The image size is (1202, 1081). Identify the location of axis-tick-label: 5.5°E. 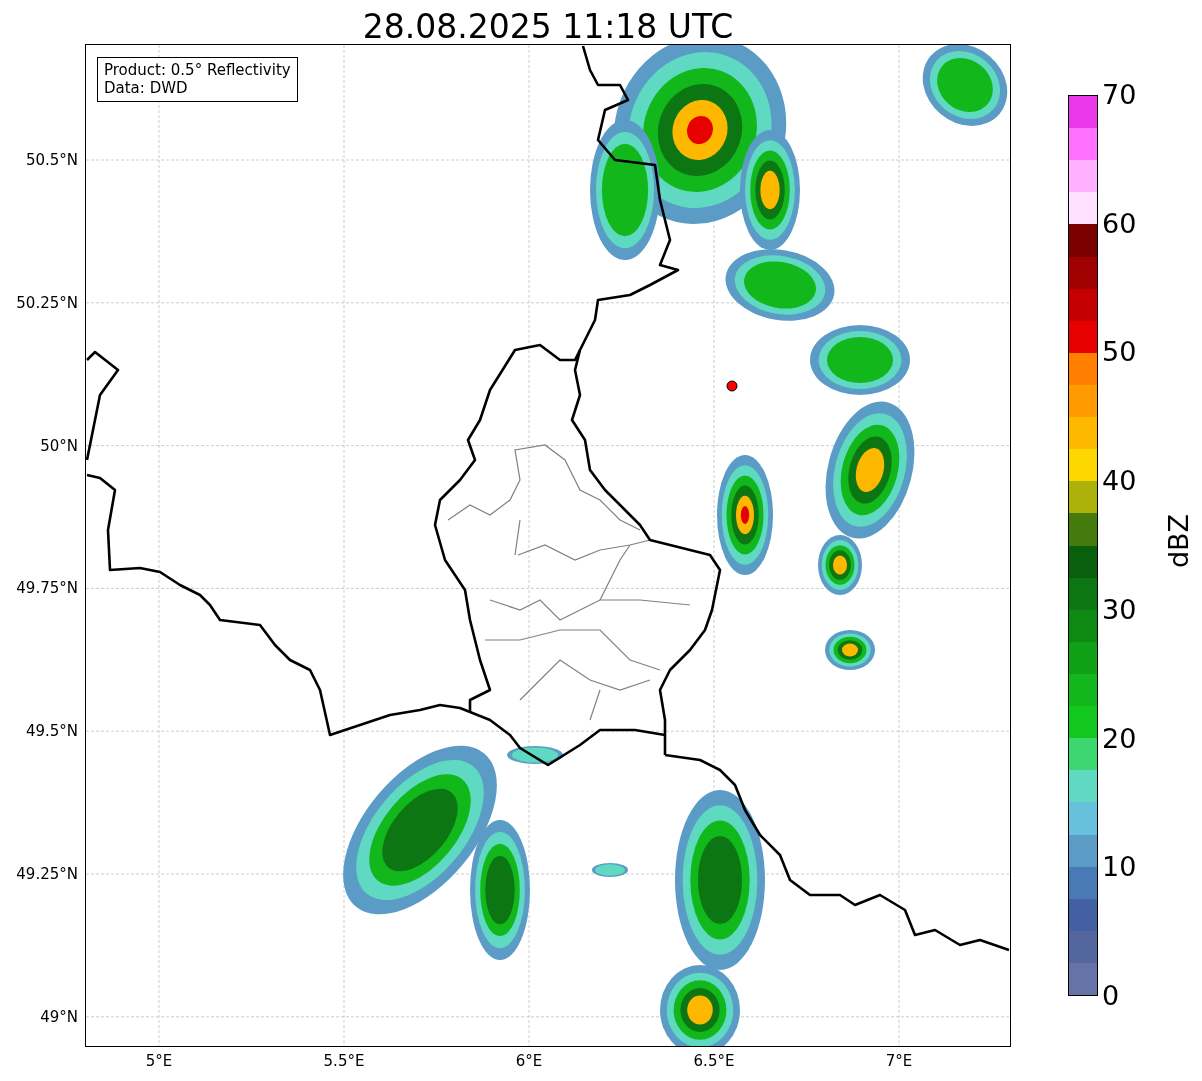
(344, 1061).